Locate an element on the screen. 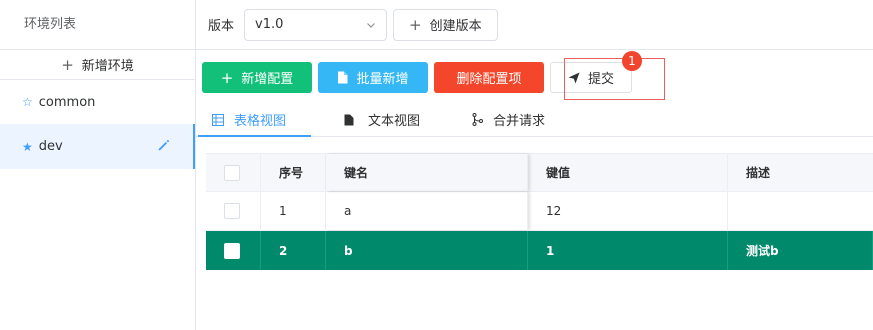  column-header-value: 键值 is located at coordinates (628, 172).